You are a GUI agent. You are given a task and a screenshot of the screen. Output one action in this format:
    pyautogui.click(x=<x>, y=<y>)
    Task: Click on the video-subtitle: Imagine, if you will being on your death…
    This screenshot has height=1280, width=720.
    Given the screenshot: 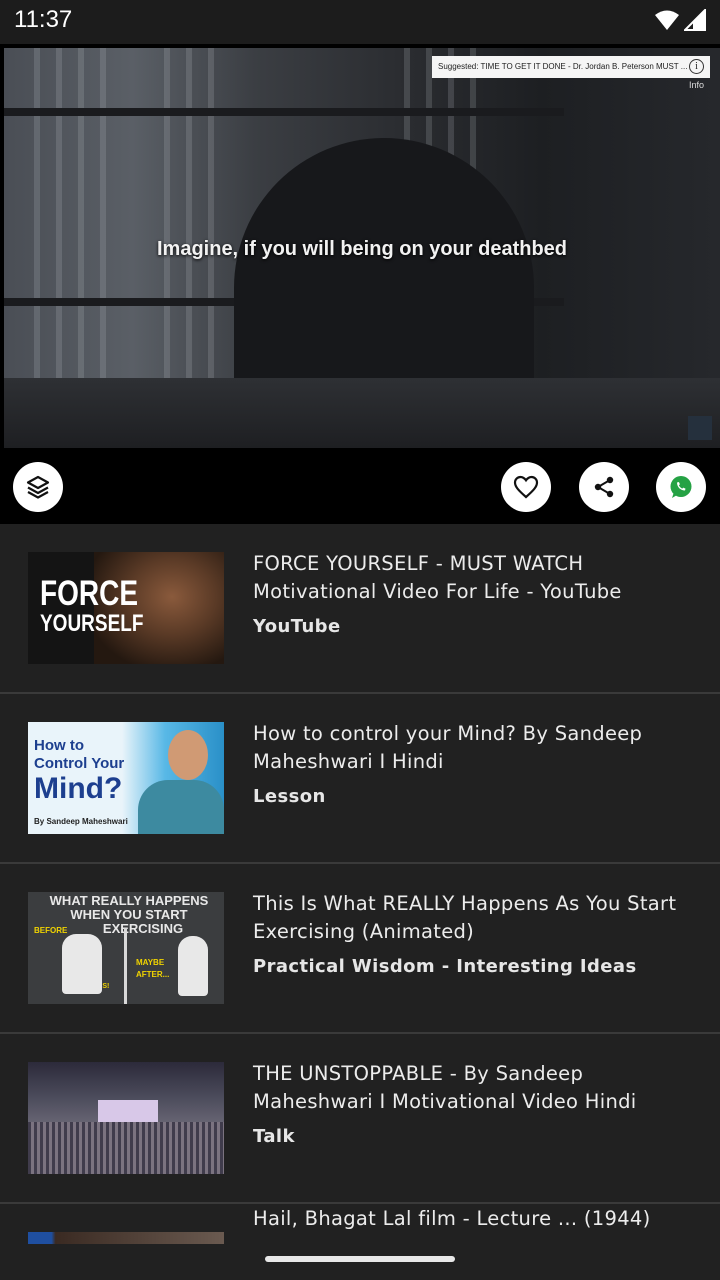 What is the action you would take?
    pyautogui.click(x=362, y=249)
    